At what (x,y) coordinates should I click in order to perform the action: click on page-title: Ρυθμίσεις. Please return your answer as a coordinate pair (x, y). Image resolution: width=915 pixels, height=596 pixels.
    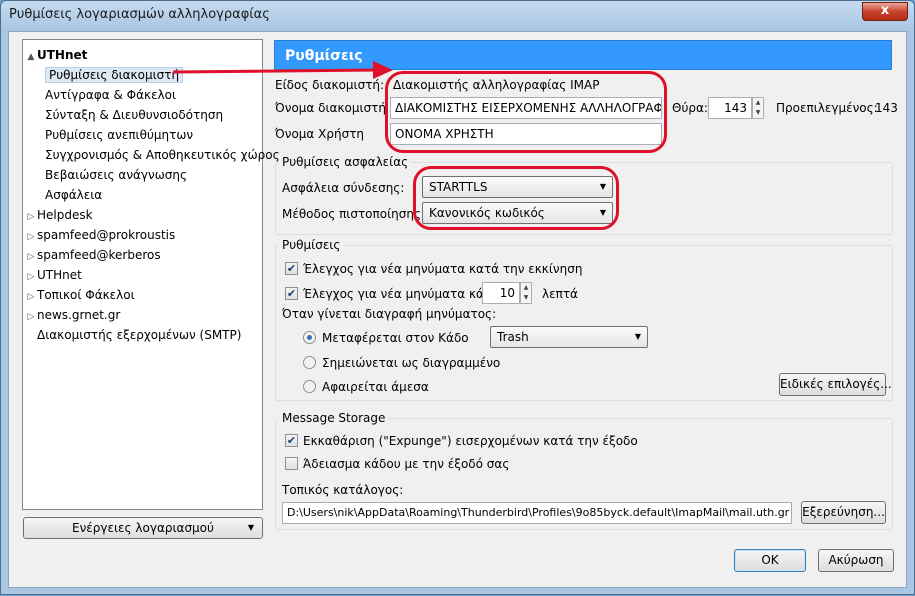
    Looking at the image, I should click on (583, 55).